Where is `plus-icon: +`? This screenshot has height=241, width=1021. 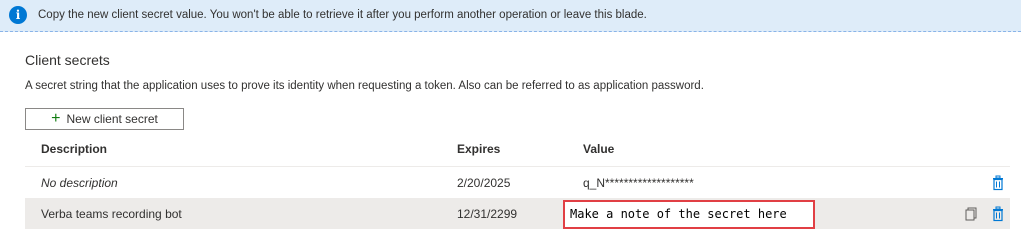
plus-icon: + is located at coordinates (56, 118).